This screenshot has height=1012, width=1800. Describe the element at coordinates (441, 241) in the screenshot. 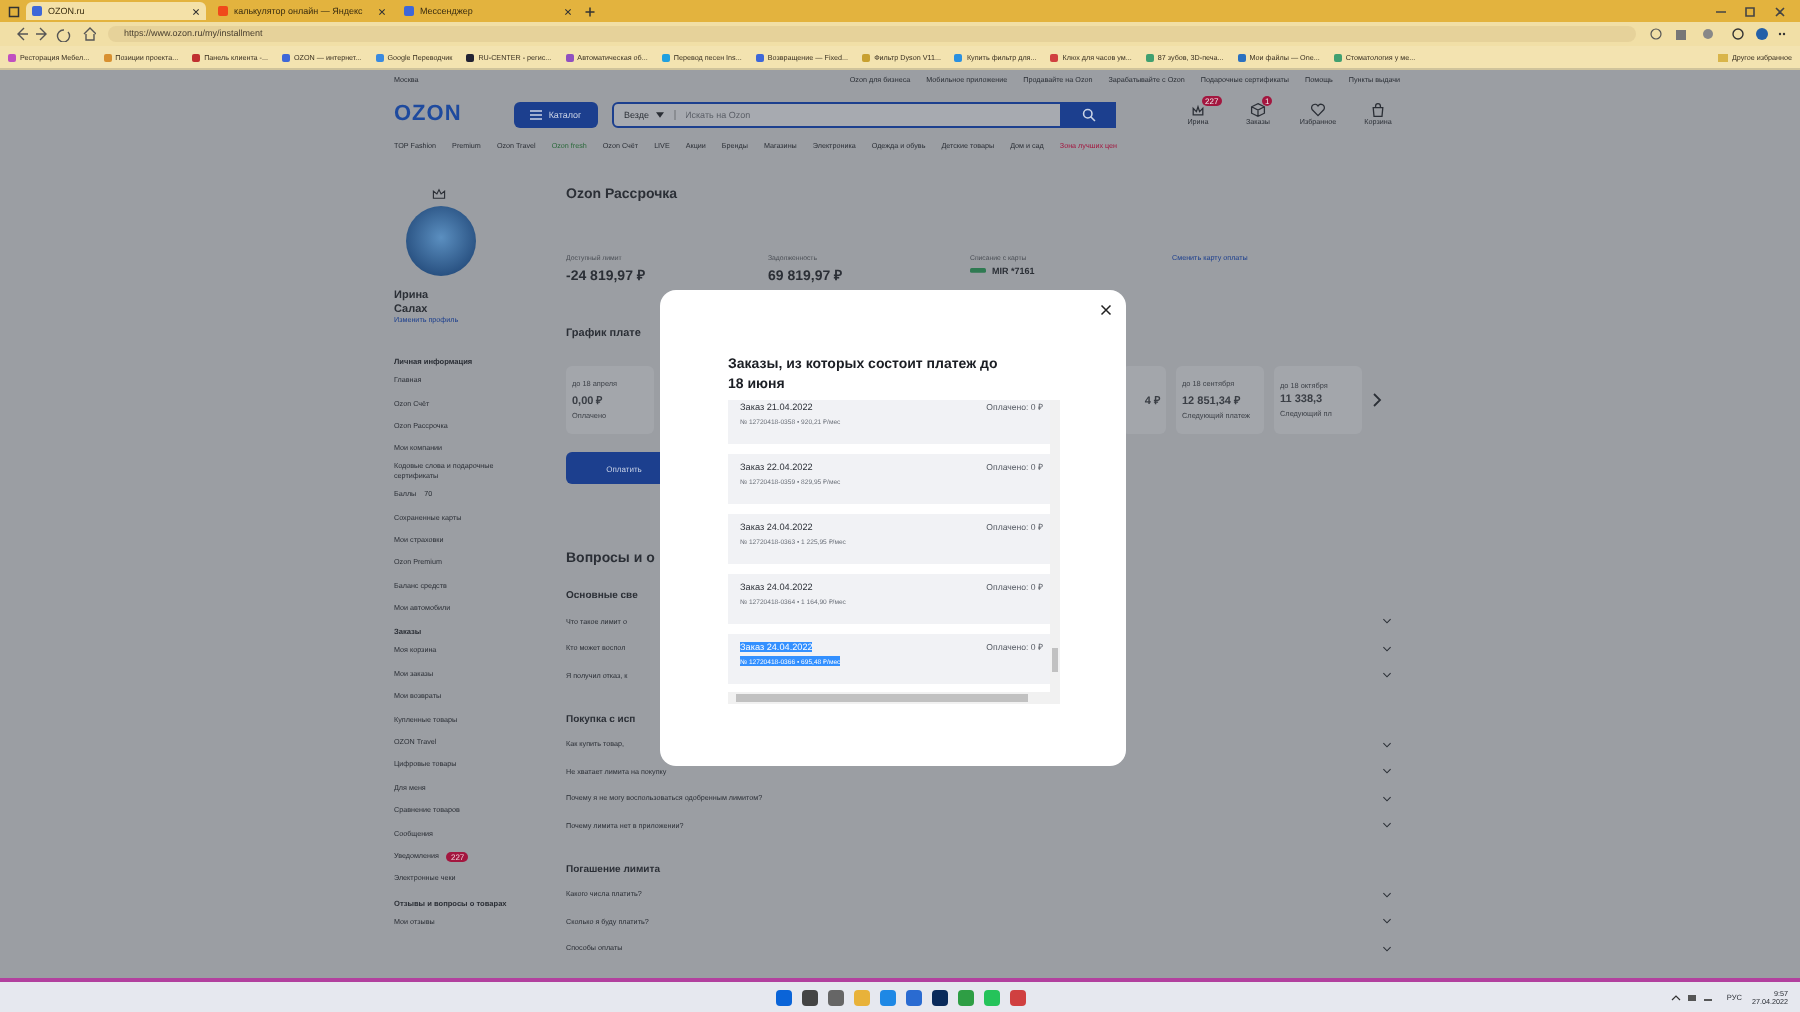

I see `avatar` at that location.